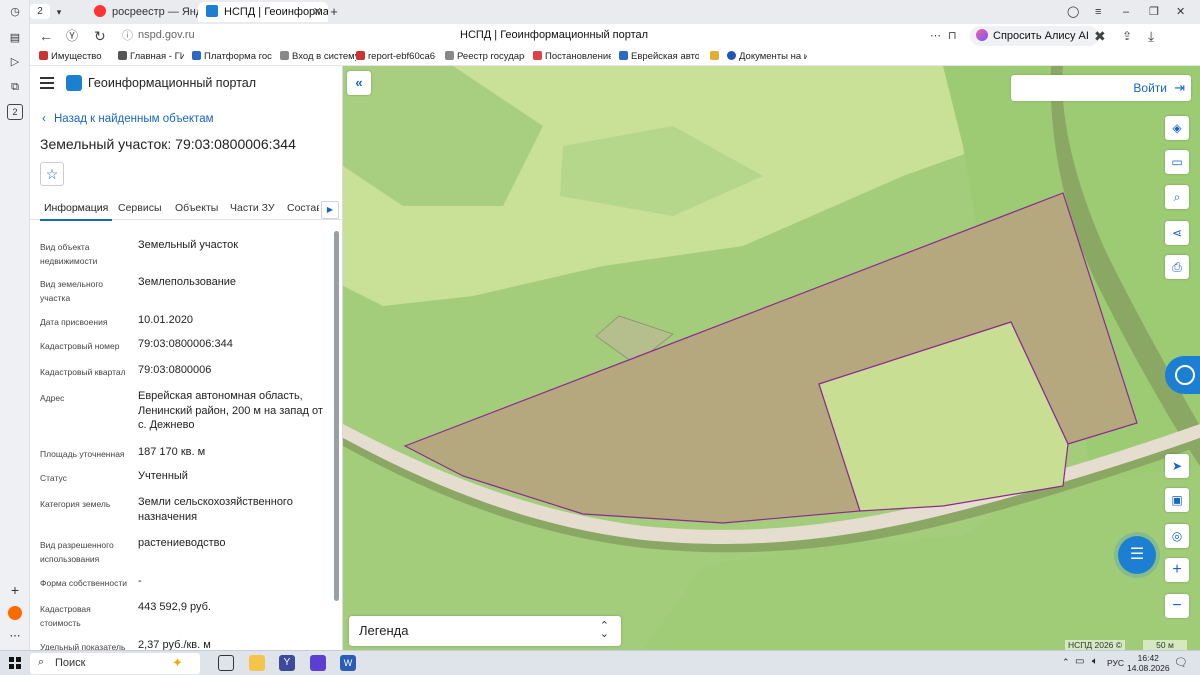 The image size is (1200, 675). What do you see at coordinates (188, 245) in the screenshot?
I see `property-value: Земельный участок` at bounding box center [188, 245].